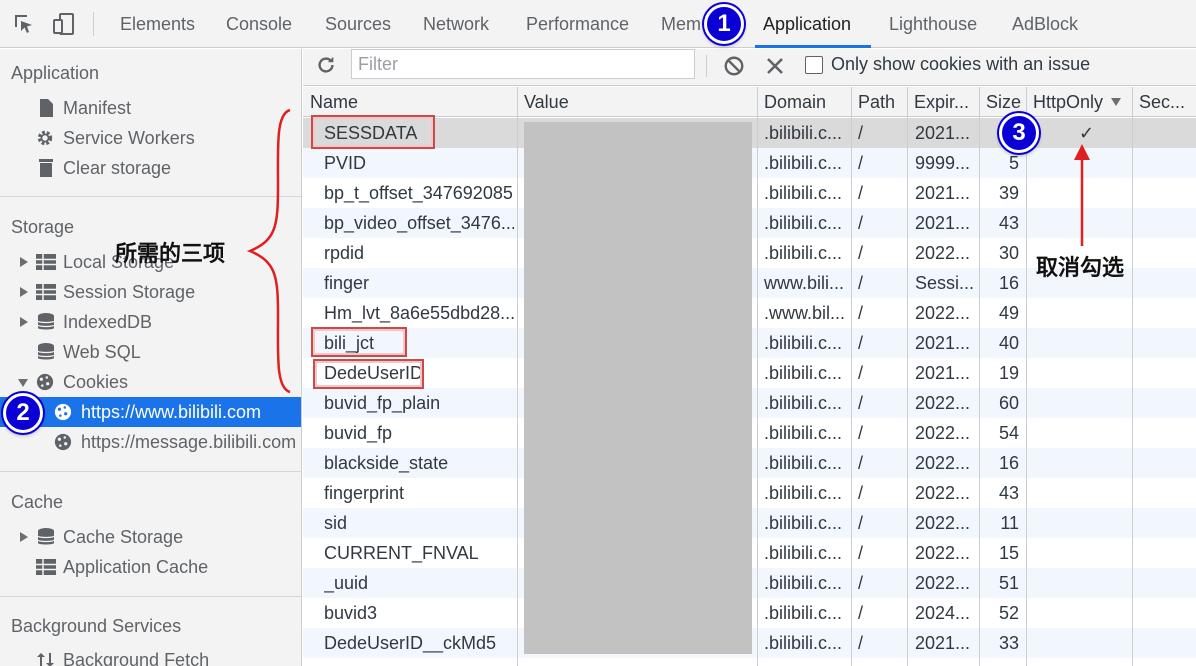 This screenshot has width=1196, height=666. What do you see at coordinates (681, 24) in the screenshot?
I see `tab-mem: Mem` at bounding box center [681, 24].